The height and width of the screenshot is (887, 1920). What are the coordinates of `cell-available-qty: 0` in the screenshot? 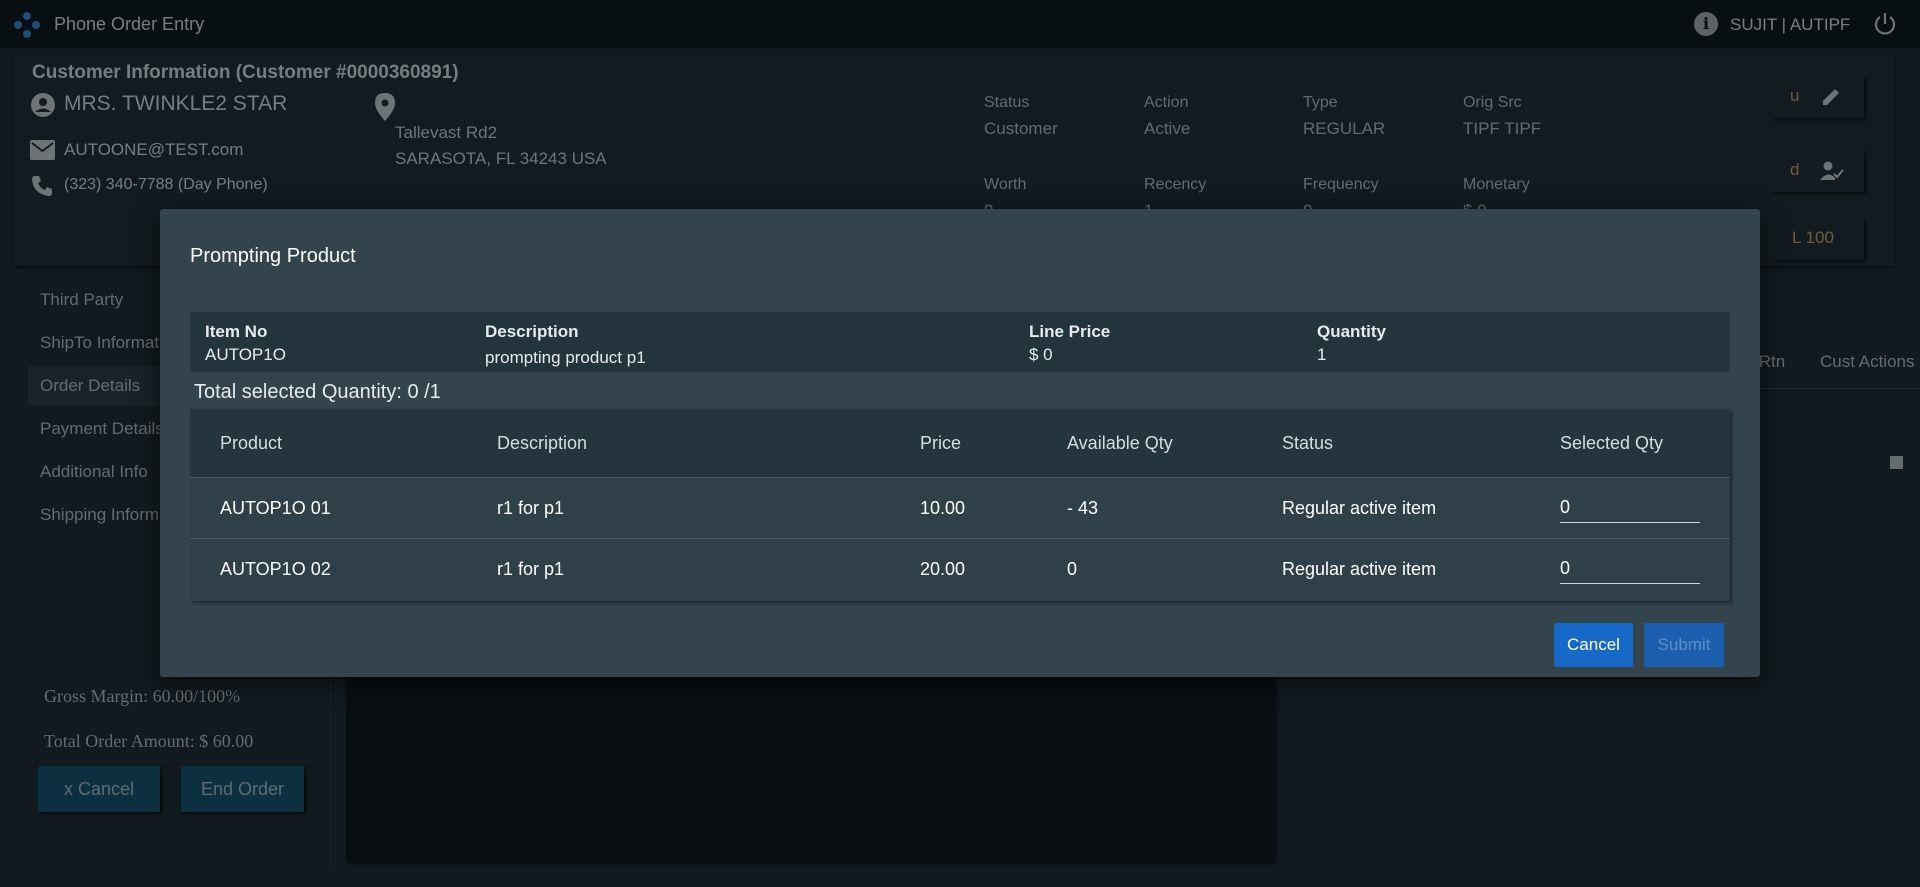 It's located at (1072, 569).